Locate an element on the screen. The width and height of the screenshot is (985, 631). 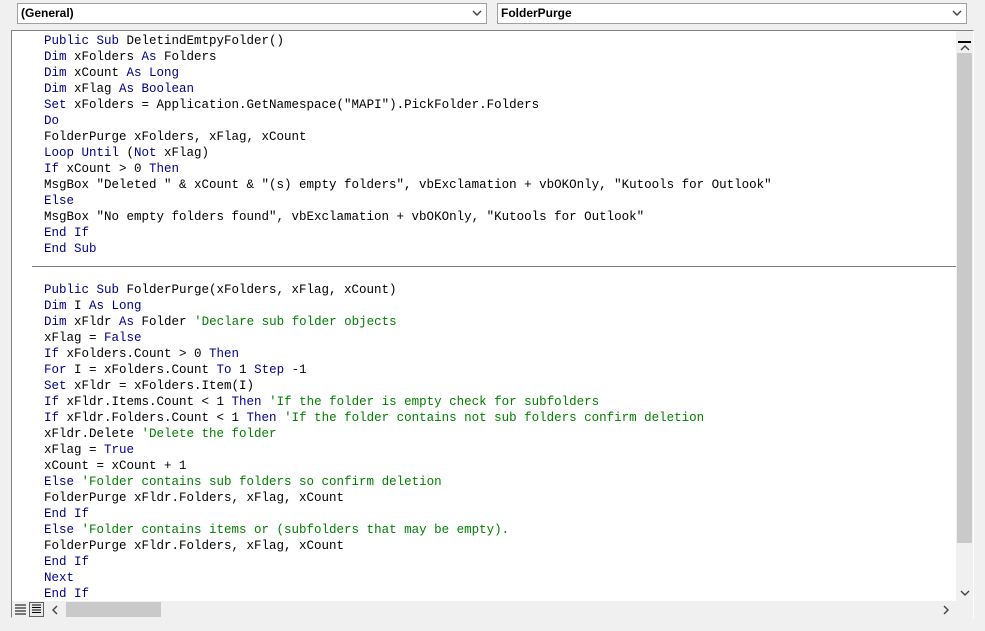
code-line: Next is located at coordinates (59, 578).